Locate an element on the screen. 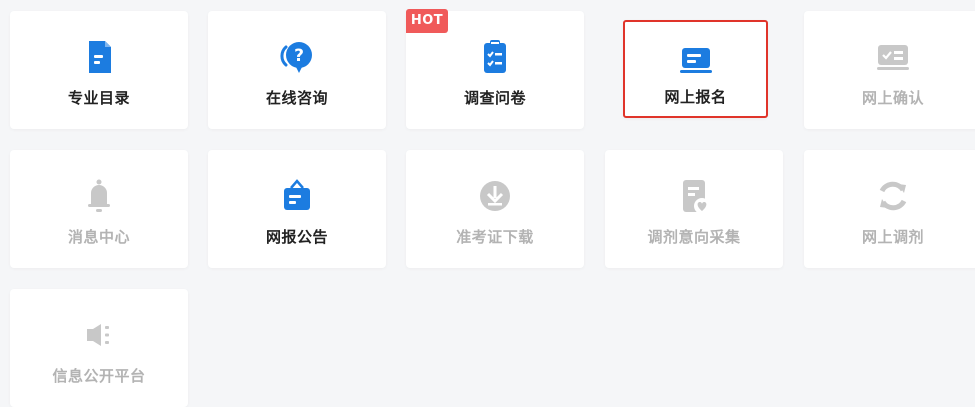  speaker-icon is located at coordinates (98, 335).